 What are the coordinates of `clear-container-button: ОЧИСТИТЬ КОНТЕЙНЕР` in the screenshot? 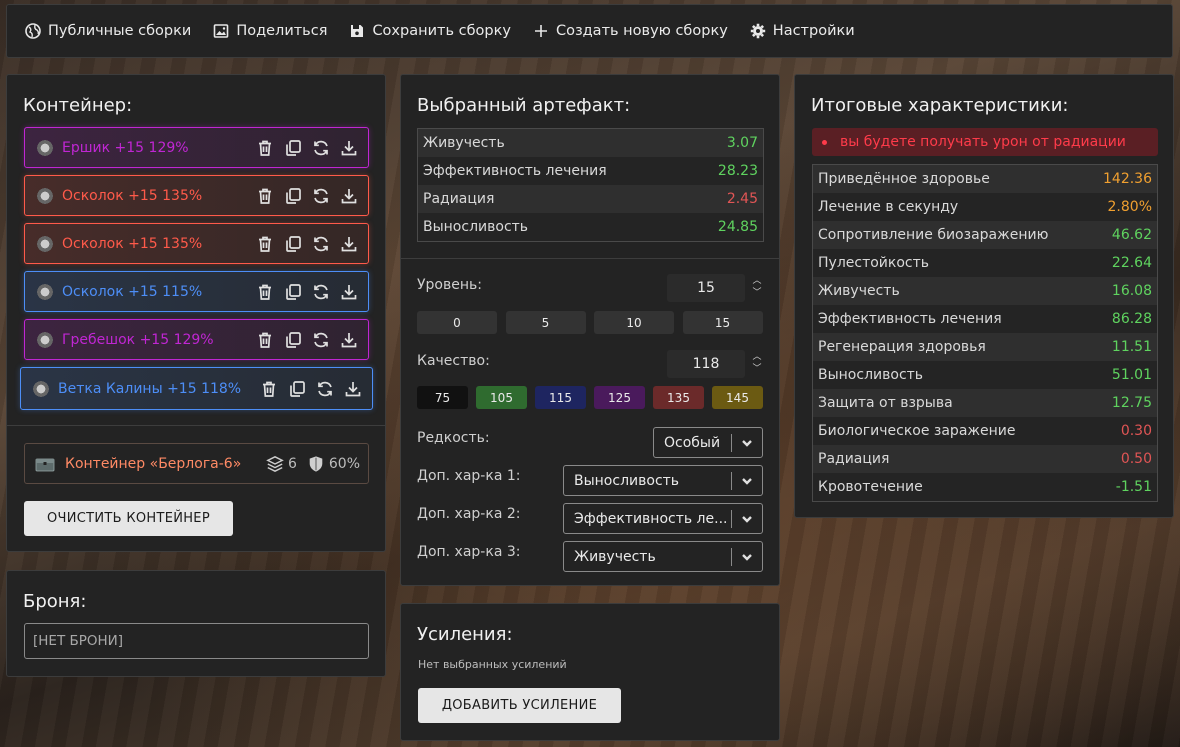 It's located at (128, 518).